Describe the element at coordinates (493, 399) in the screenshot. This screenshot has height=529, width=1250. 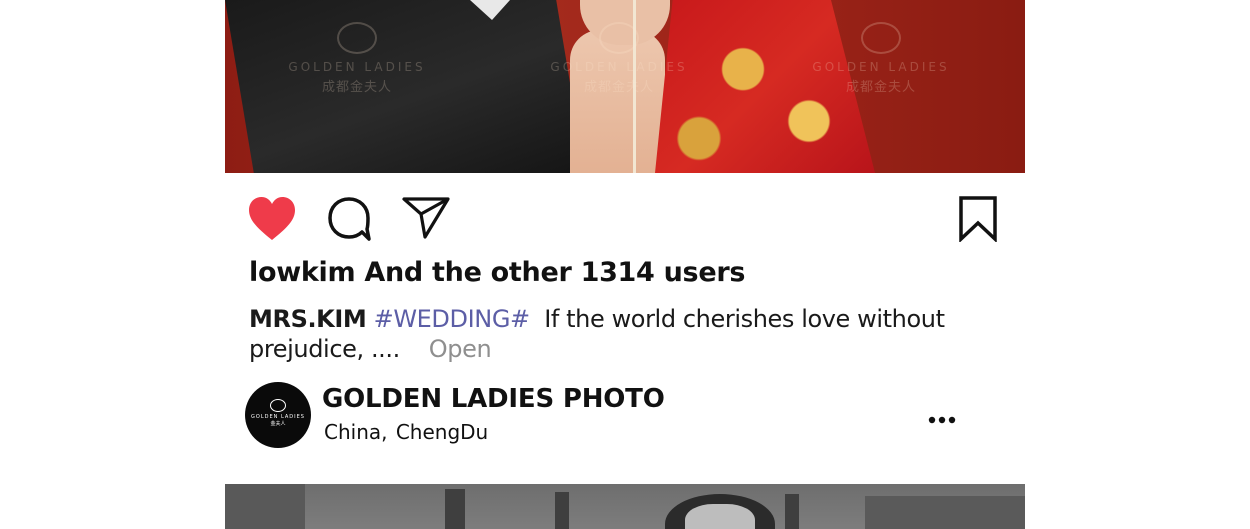
I see `account-name: GOLDEN LADIES PHOTO` at that location.